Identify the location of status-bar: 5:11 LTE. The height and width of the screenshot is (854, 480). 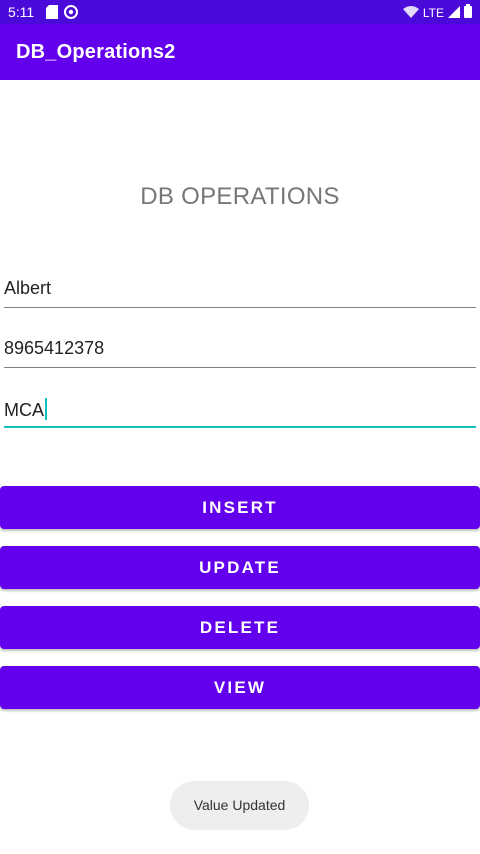
(240, 12).